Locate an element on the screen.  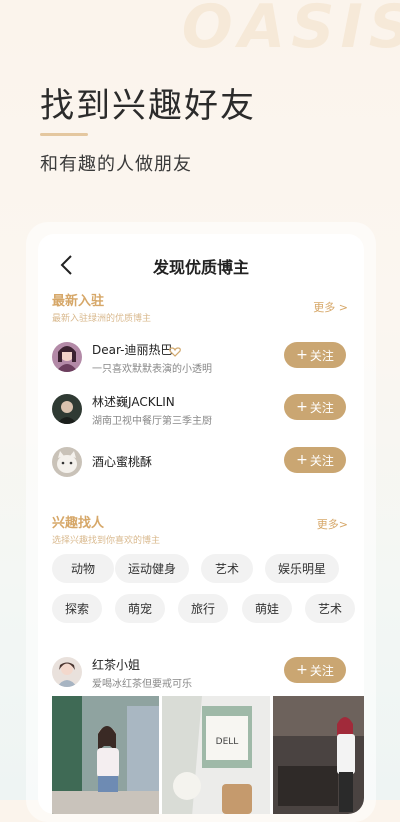
tag-animals: 动物 is located at coordinates (83, 568).